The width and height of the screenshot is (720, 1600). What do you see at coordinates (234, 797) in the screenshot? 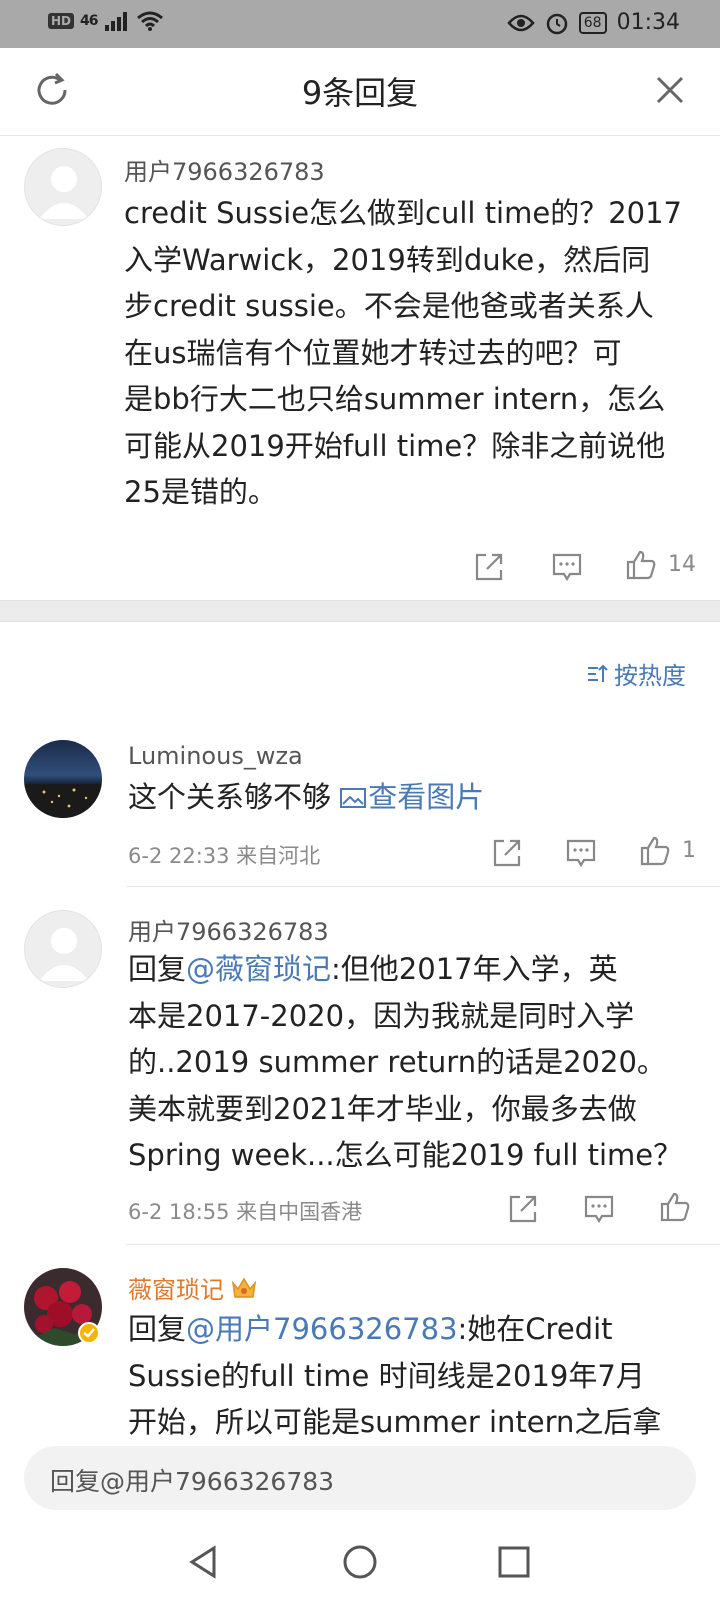
I see `reply-text-body: 这个关系够不够` at bounding box center [234, 797].